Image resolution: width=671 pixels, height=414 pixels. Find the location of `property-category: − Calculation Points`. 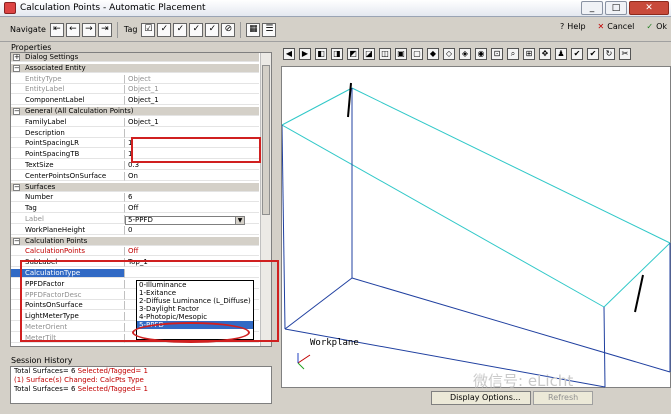

property-category: − Calculation Points is located at coordinates (135, 241).